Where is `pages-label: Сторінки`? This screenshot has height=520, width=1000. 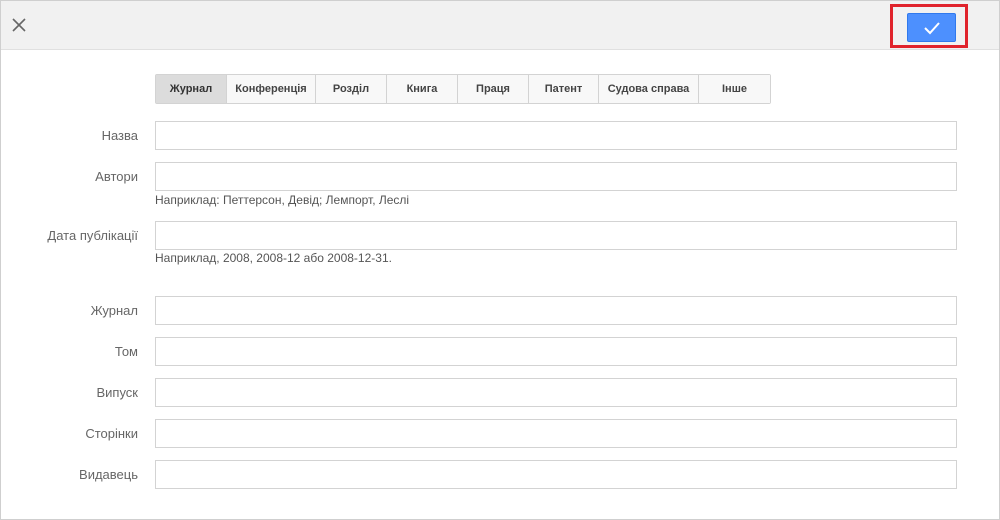
pages-label: Сторінки is located at coordinates (111, 433).